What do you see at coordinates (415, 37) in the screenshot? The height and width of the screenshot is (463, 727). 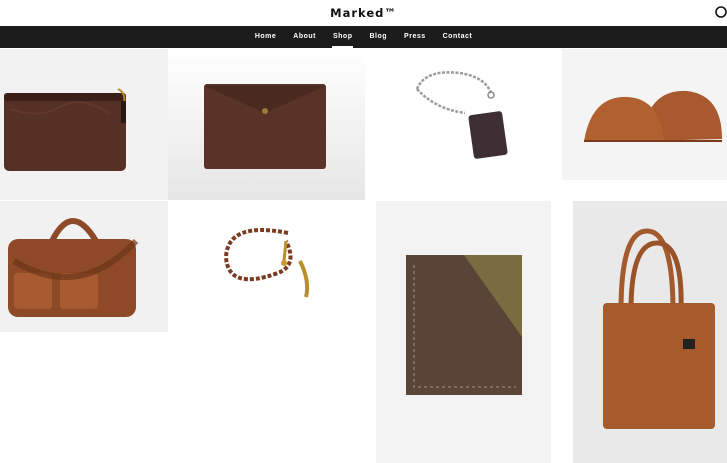 I see `nav-press: Press` at bounding box center [415, 37].